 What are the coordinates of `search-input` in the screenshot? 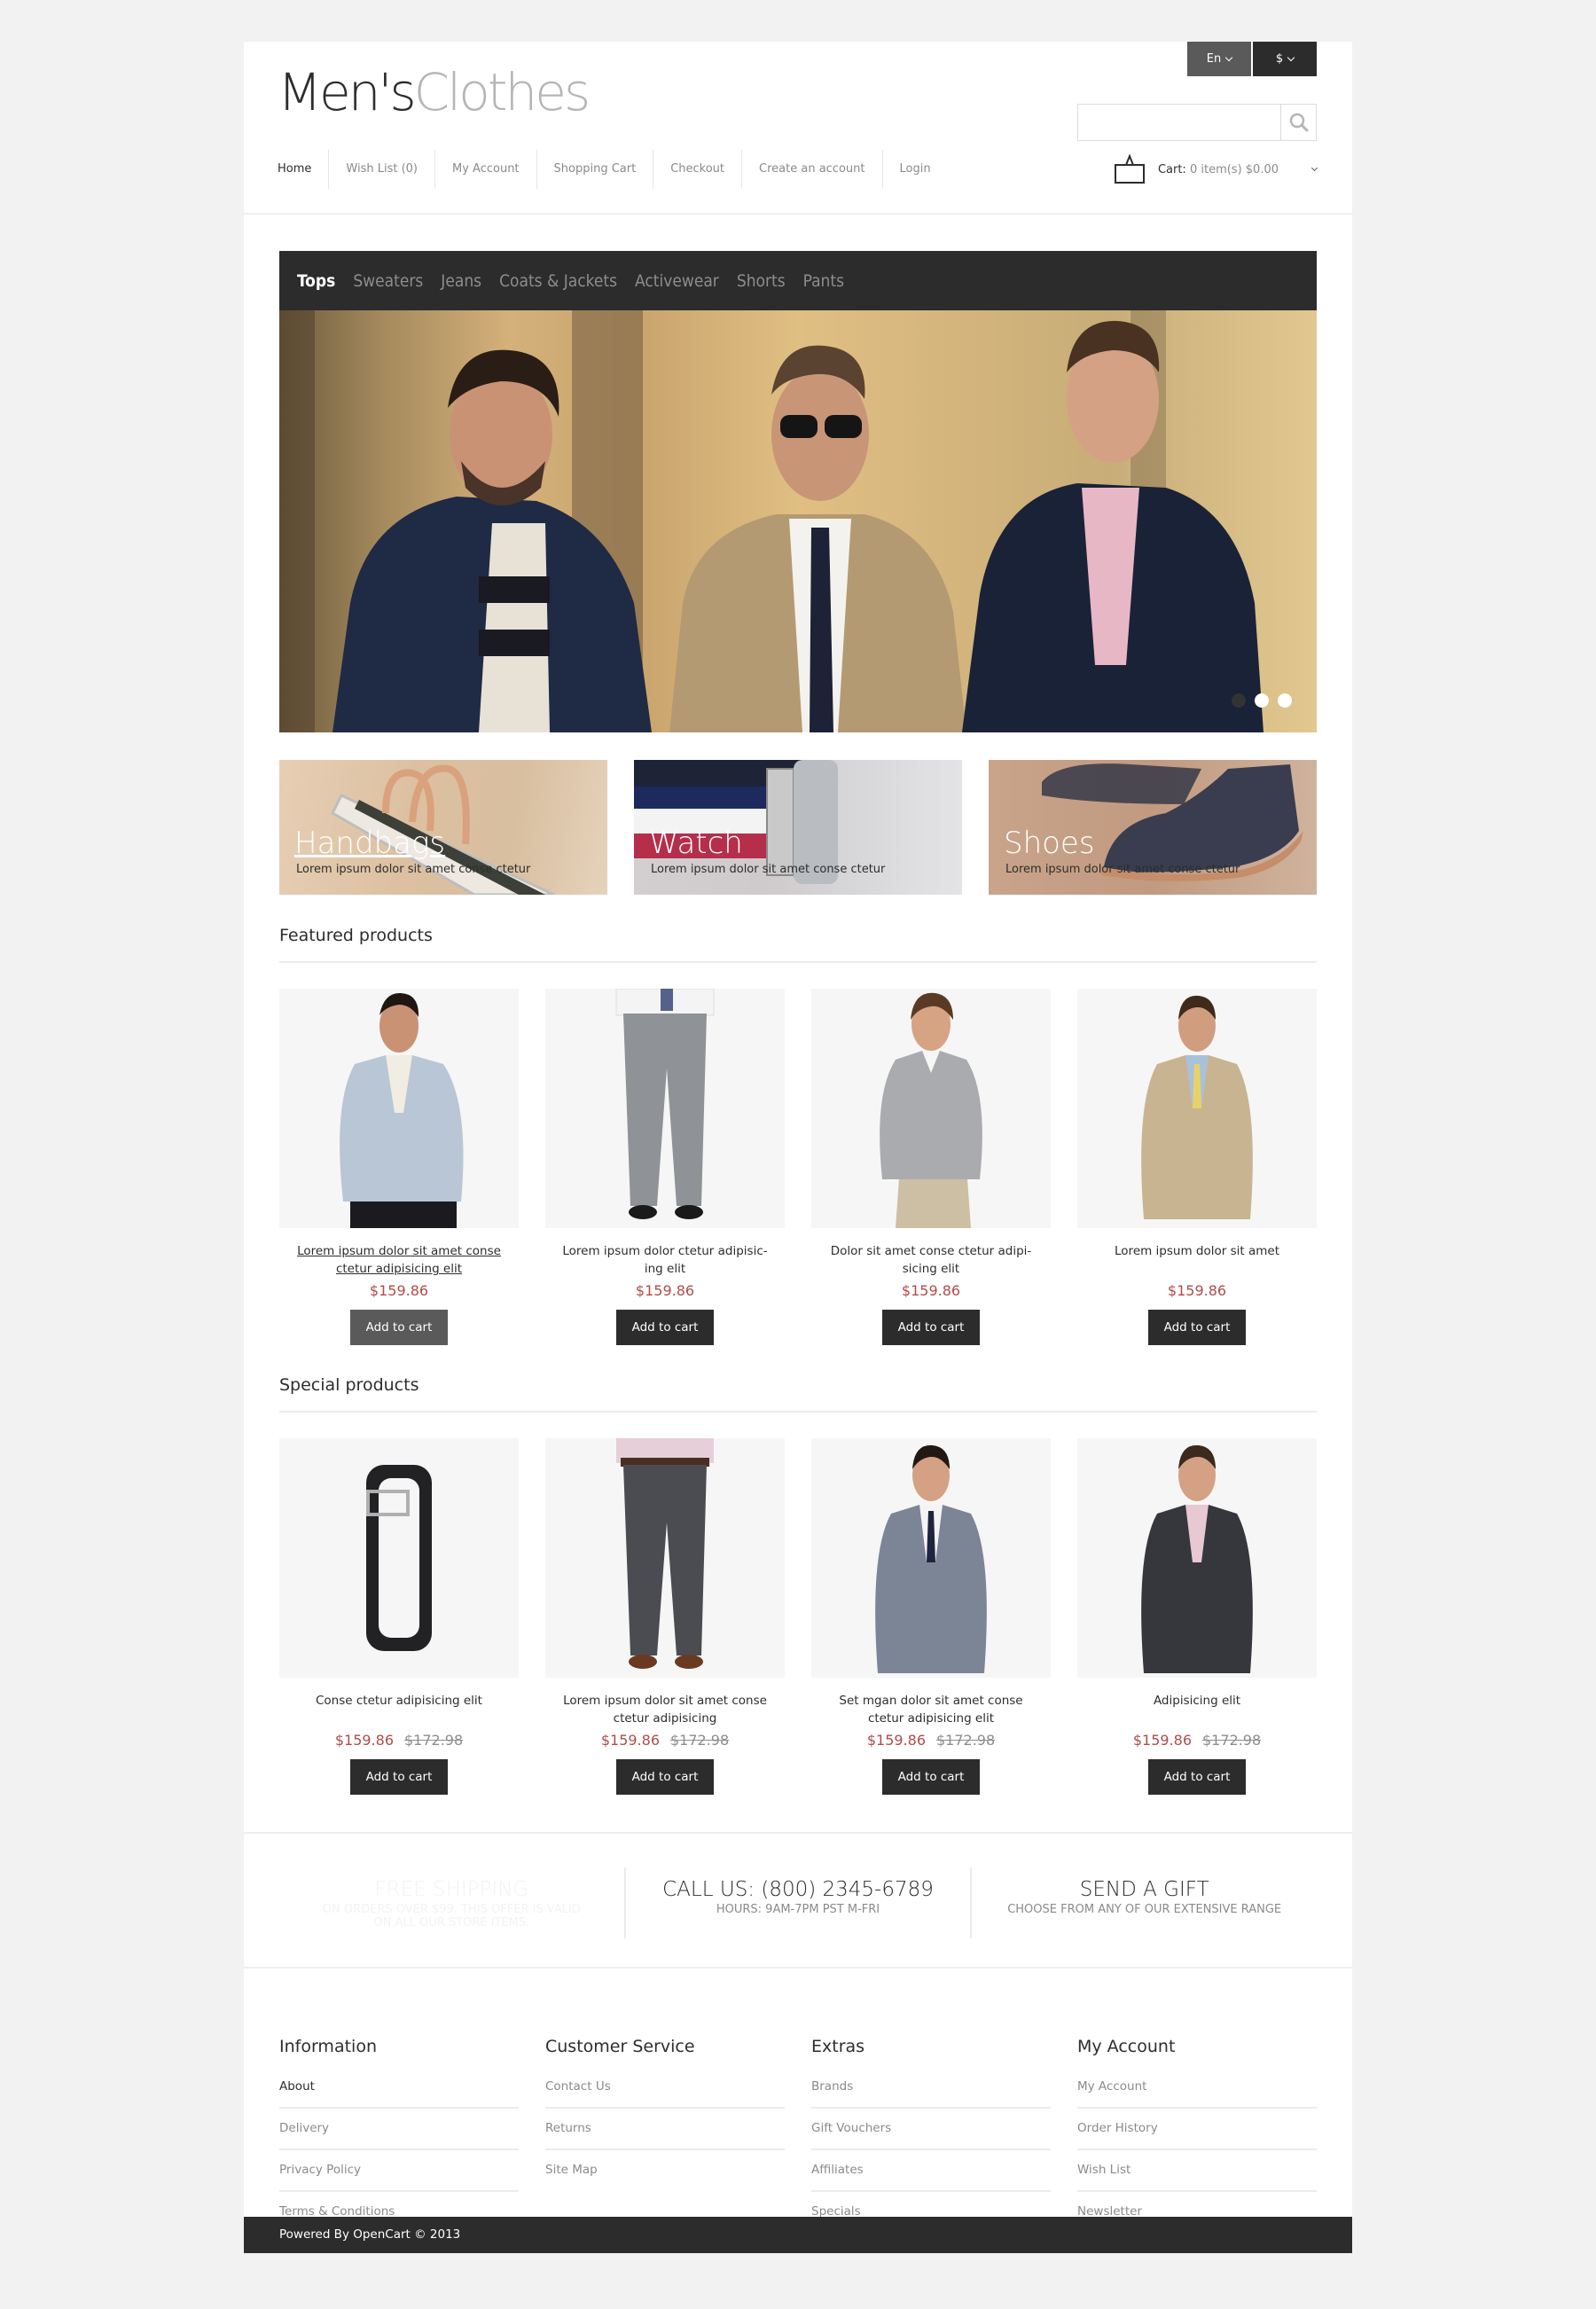 It's located at (1179, 122).